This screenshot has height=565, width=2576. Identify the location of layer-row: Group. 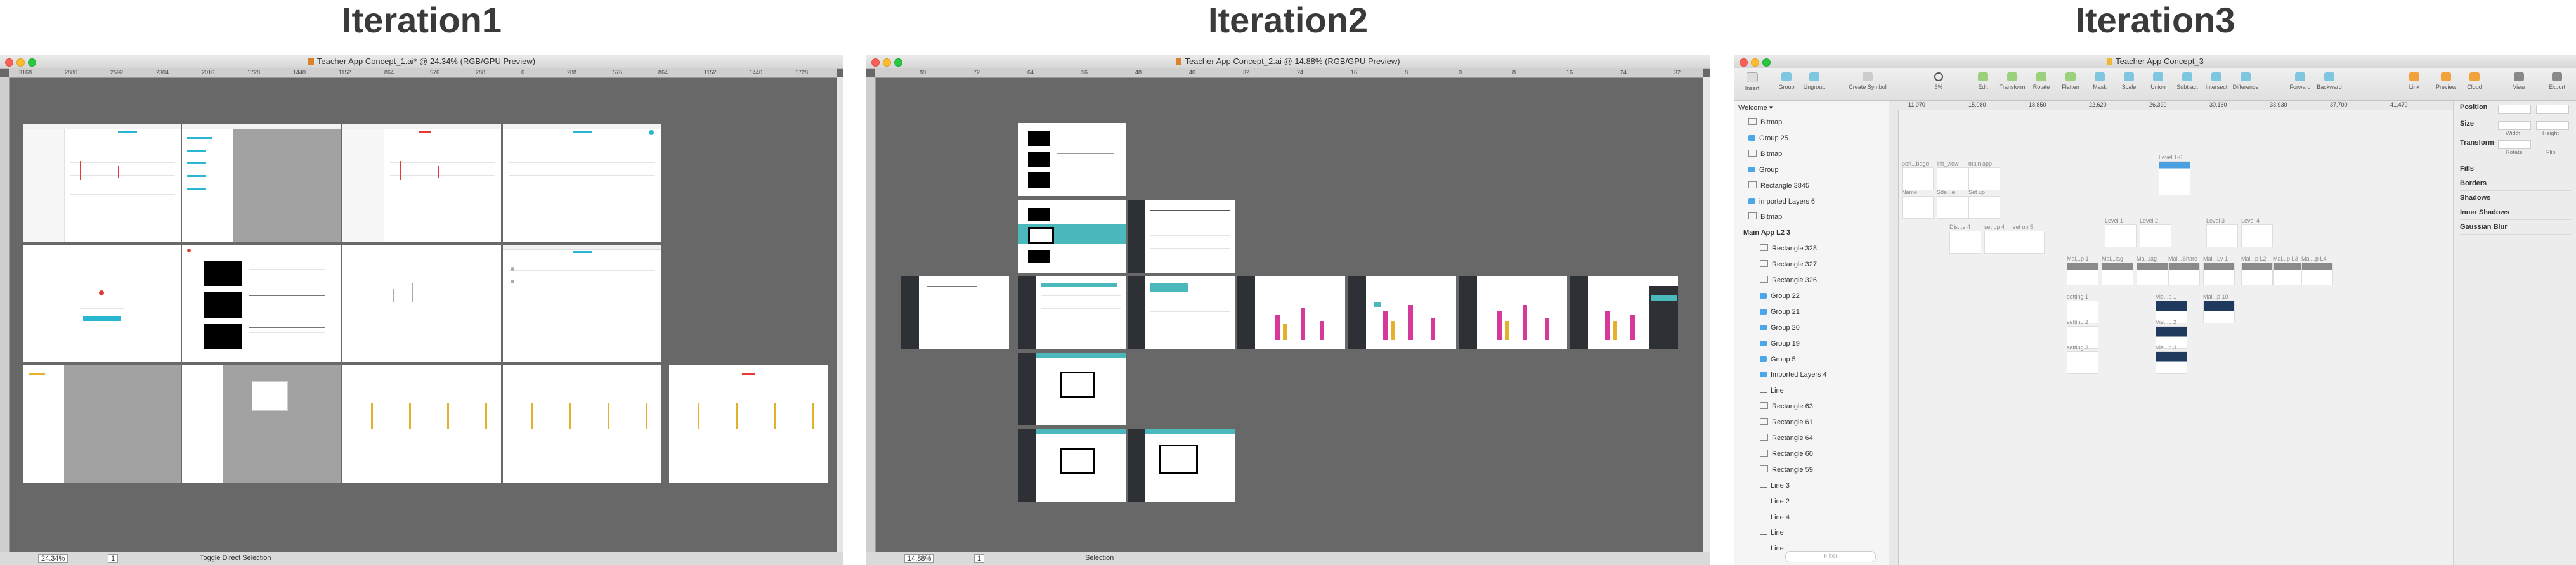
(1811, 170).